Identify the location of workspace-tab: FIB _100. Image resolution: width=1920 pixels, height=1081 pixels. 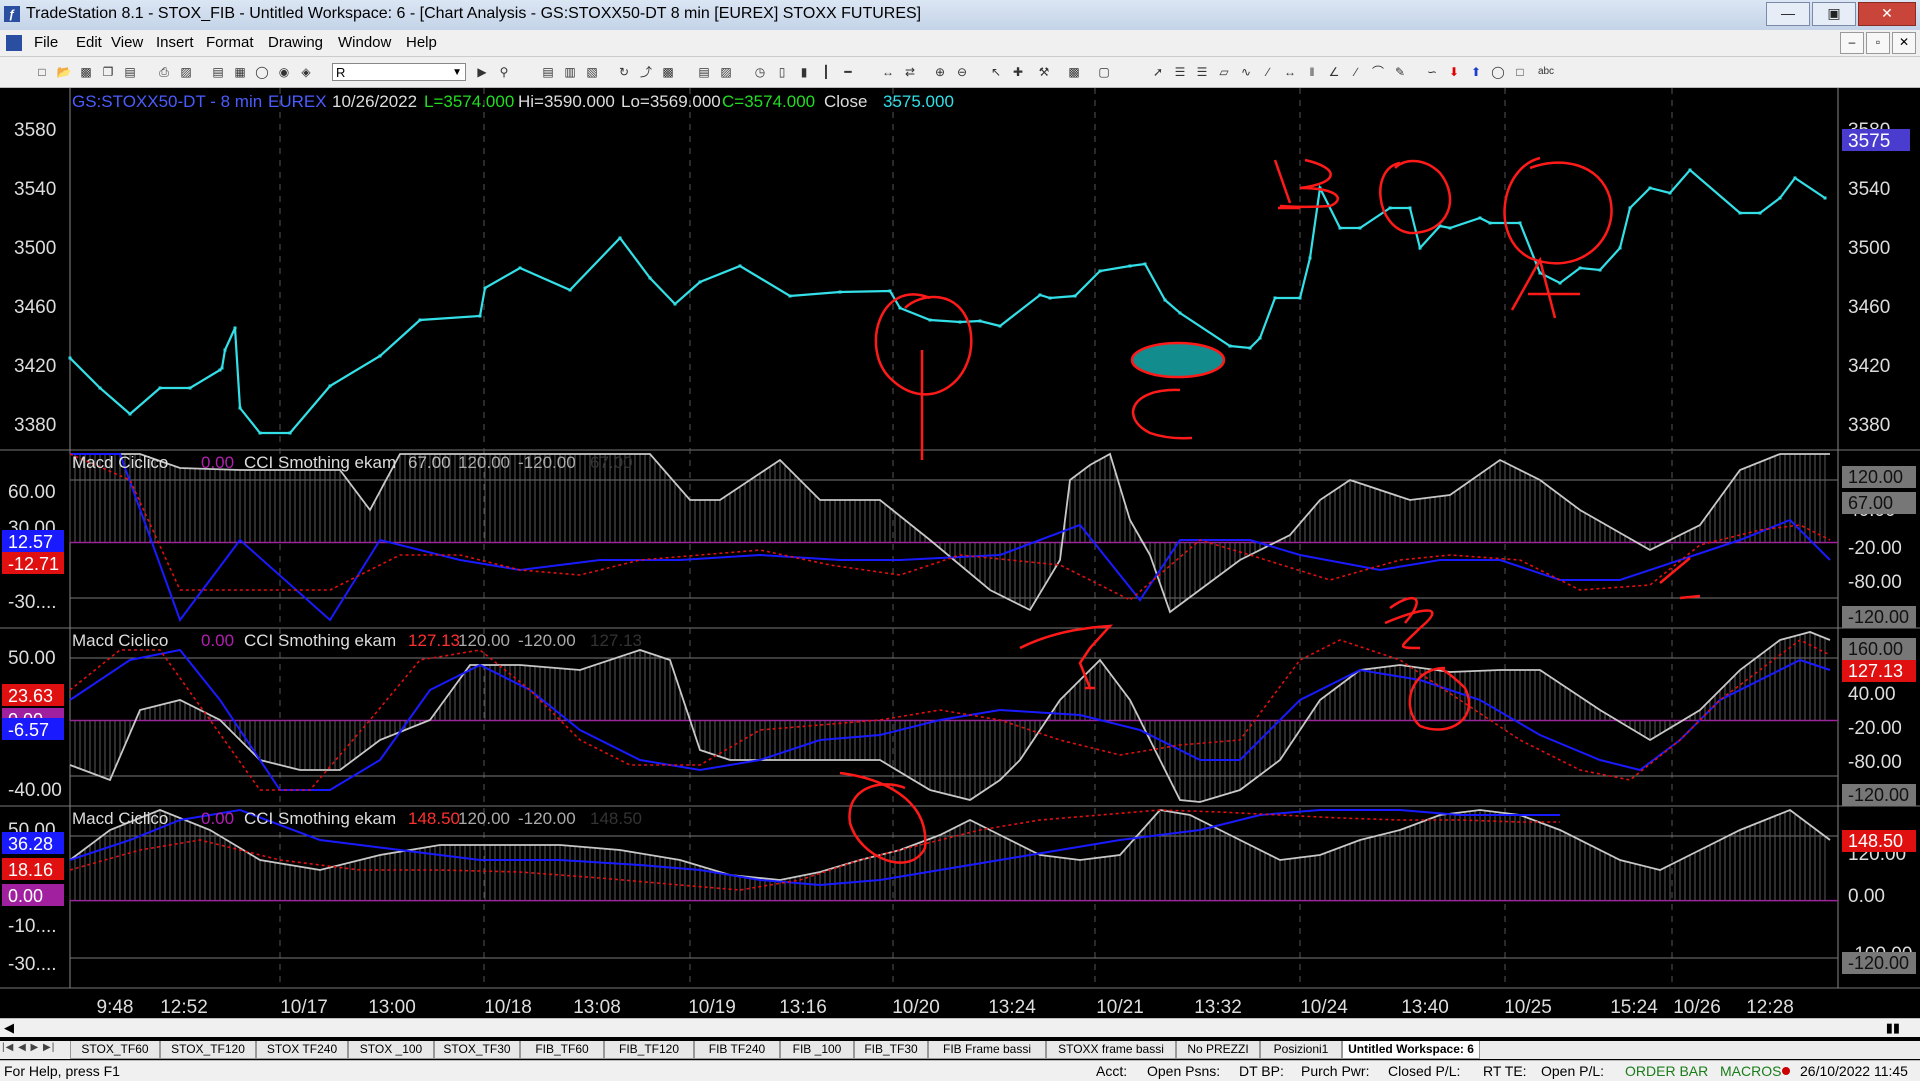
(817, 1050).